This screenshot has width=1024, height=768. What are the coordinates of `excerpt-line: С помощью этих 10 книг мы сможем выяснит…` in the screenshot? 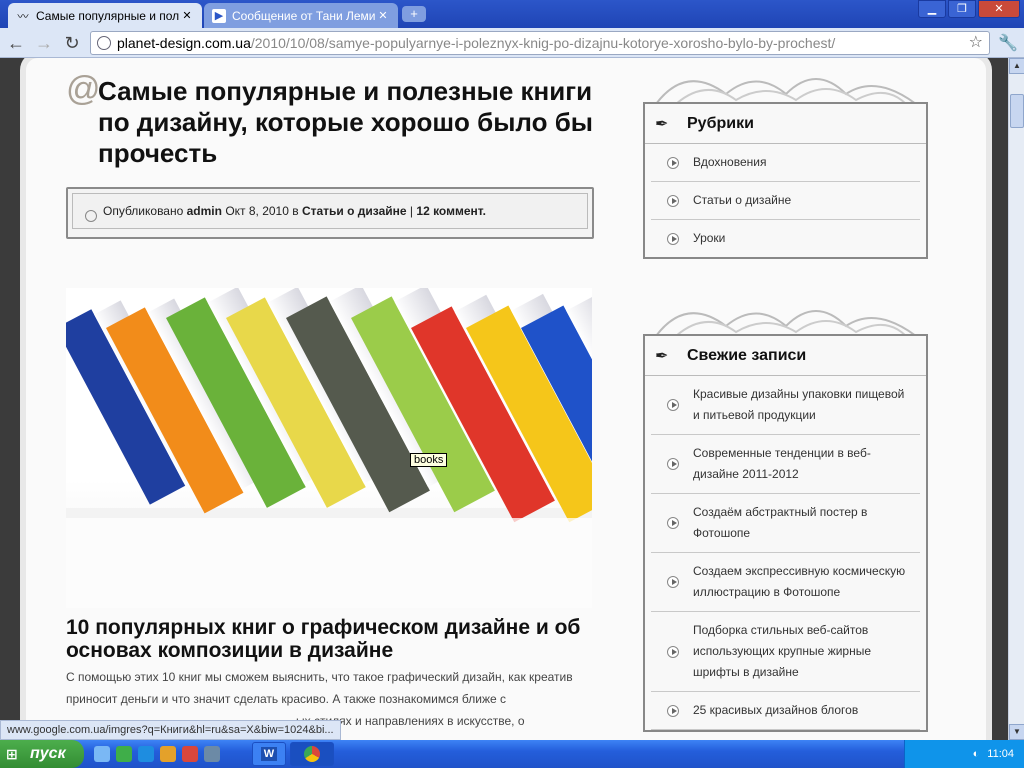 It's located at (319, 677).